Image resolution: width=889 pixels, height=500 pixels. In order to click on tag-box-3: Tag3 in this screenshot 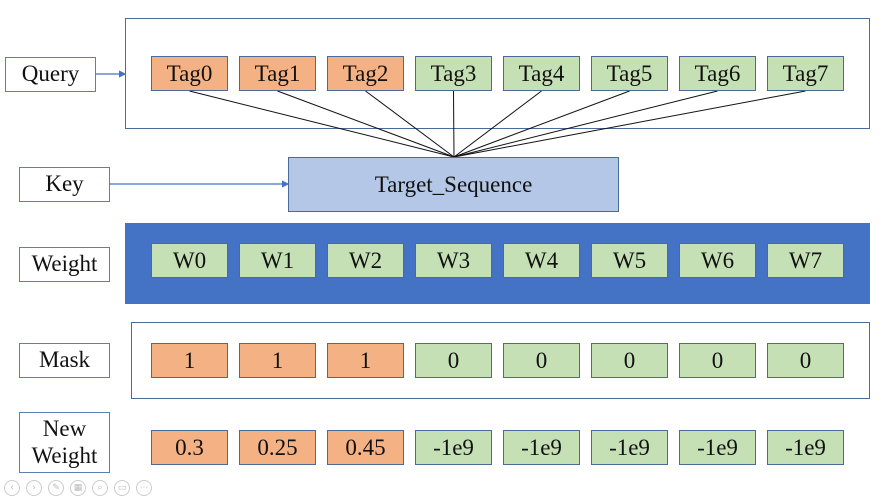, I will do `click(453, 73)`.